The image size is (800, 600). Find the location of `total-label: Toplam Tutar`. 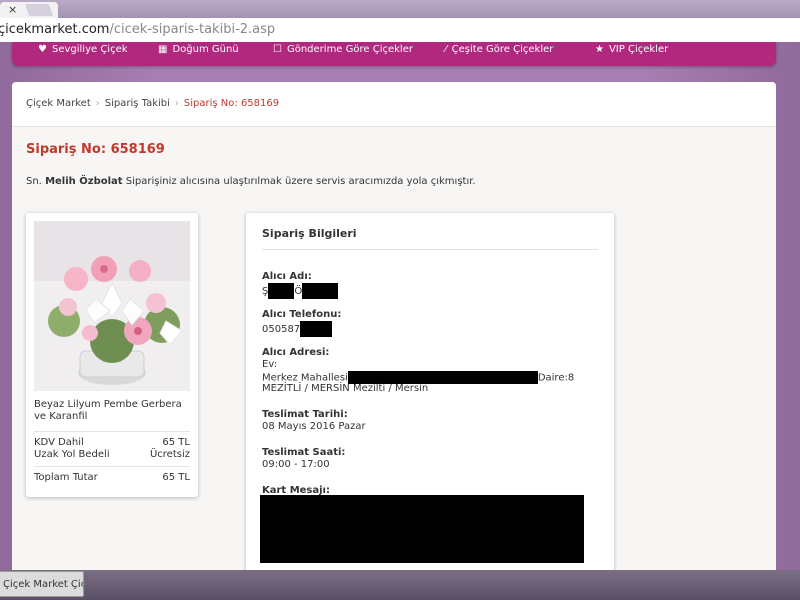

total-label: Toplam Tutar is located at coordinates (66, 477).